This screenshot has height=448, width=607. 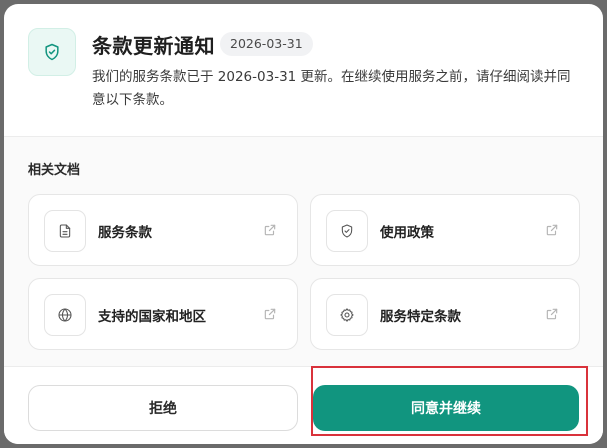 What do you see at coordinates (152, 317) in the screenshot?
I see `doc-card-label: 支持的国家和地区` at bounding box center [152, 317].